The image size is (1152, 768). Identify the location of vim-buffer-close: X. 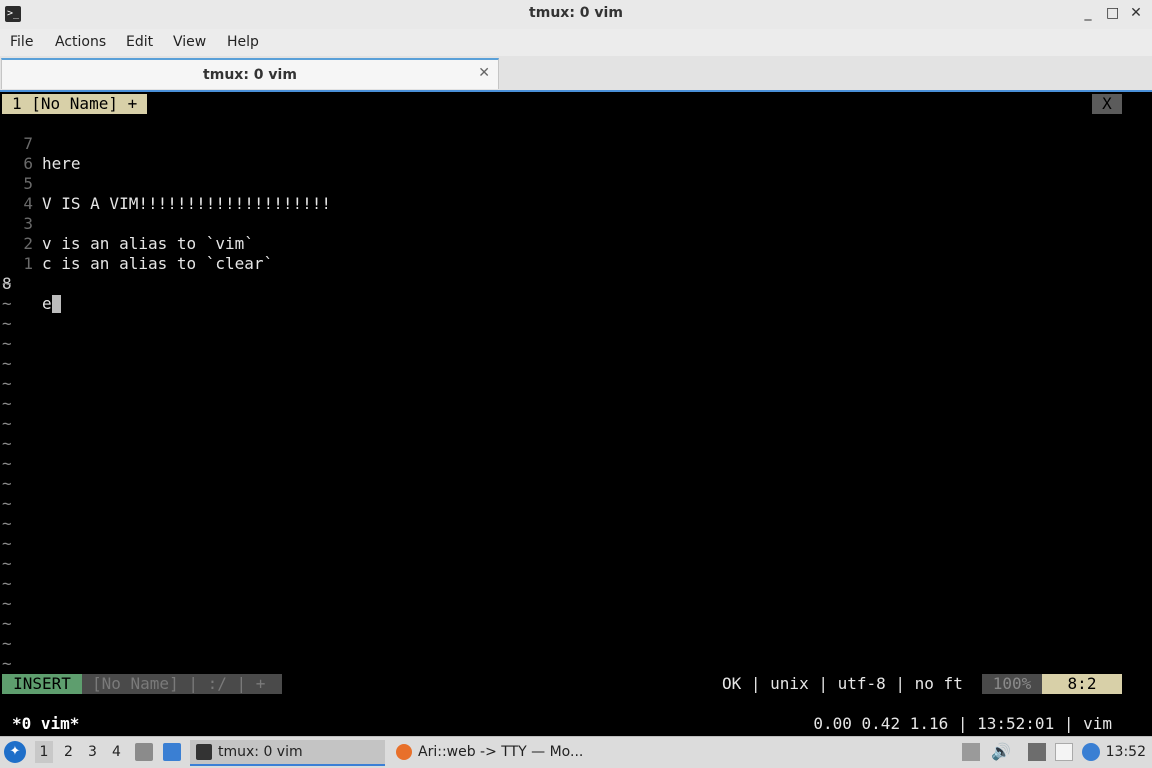
(1107, 104).